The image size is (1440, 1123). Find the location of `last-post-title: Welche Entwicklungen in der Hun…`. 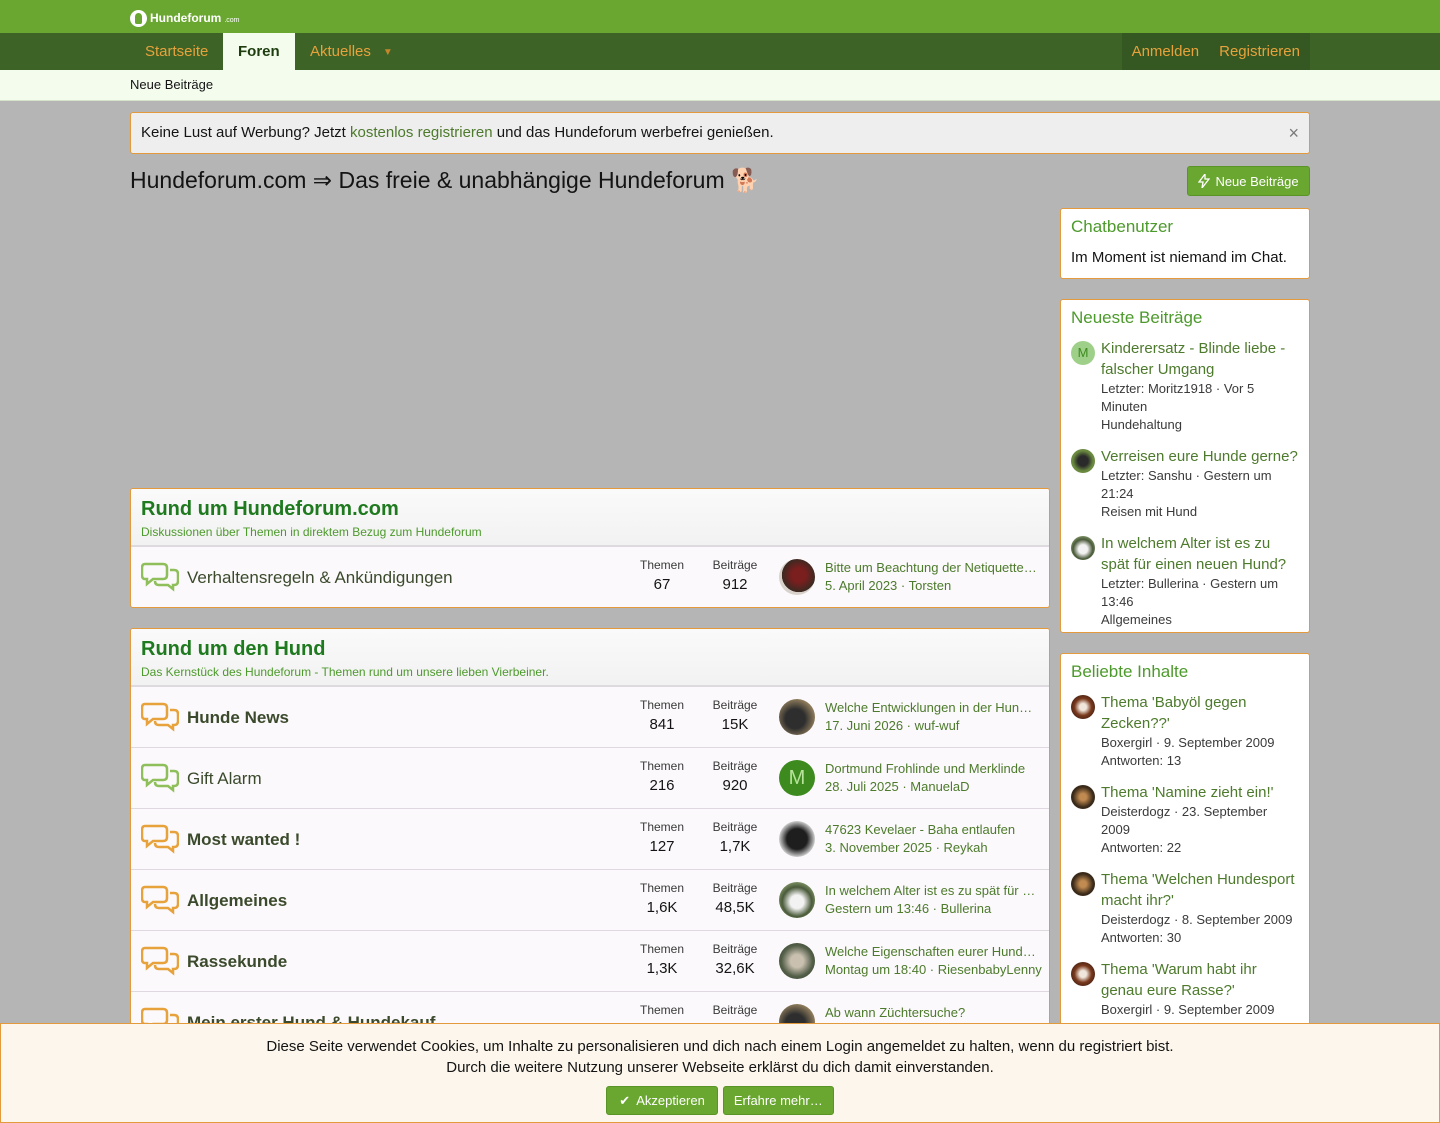

last-post-title: Welche Entwicklungen in der Hun… is located at coordinates (932, 707).